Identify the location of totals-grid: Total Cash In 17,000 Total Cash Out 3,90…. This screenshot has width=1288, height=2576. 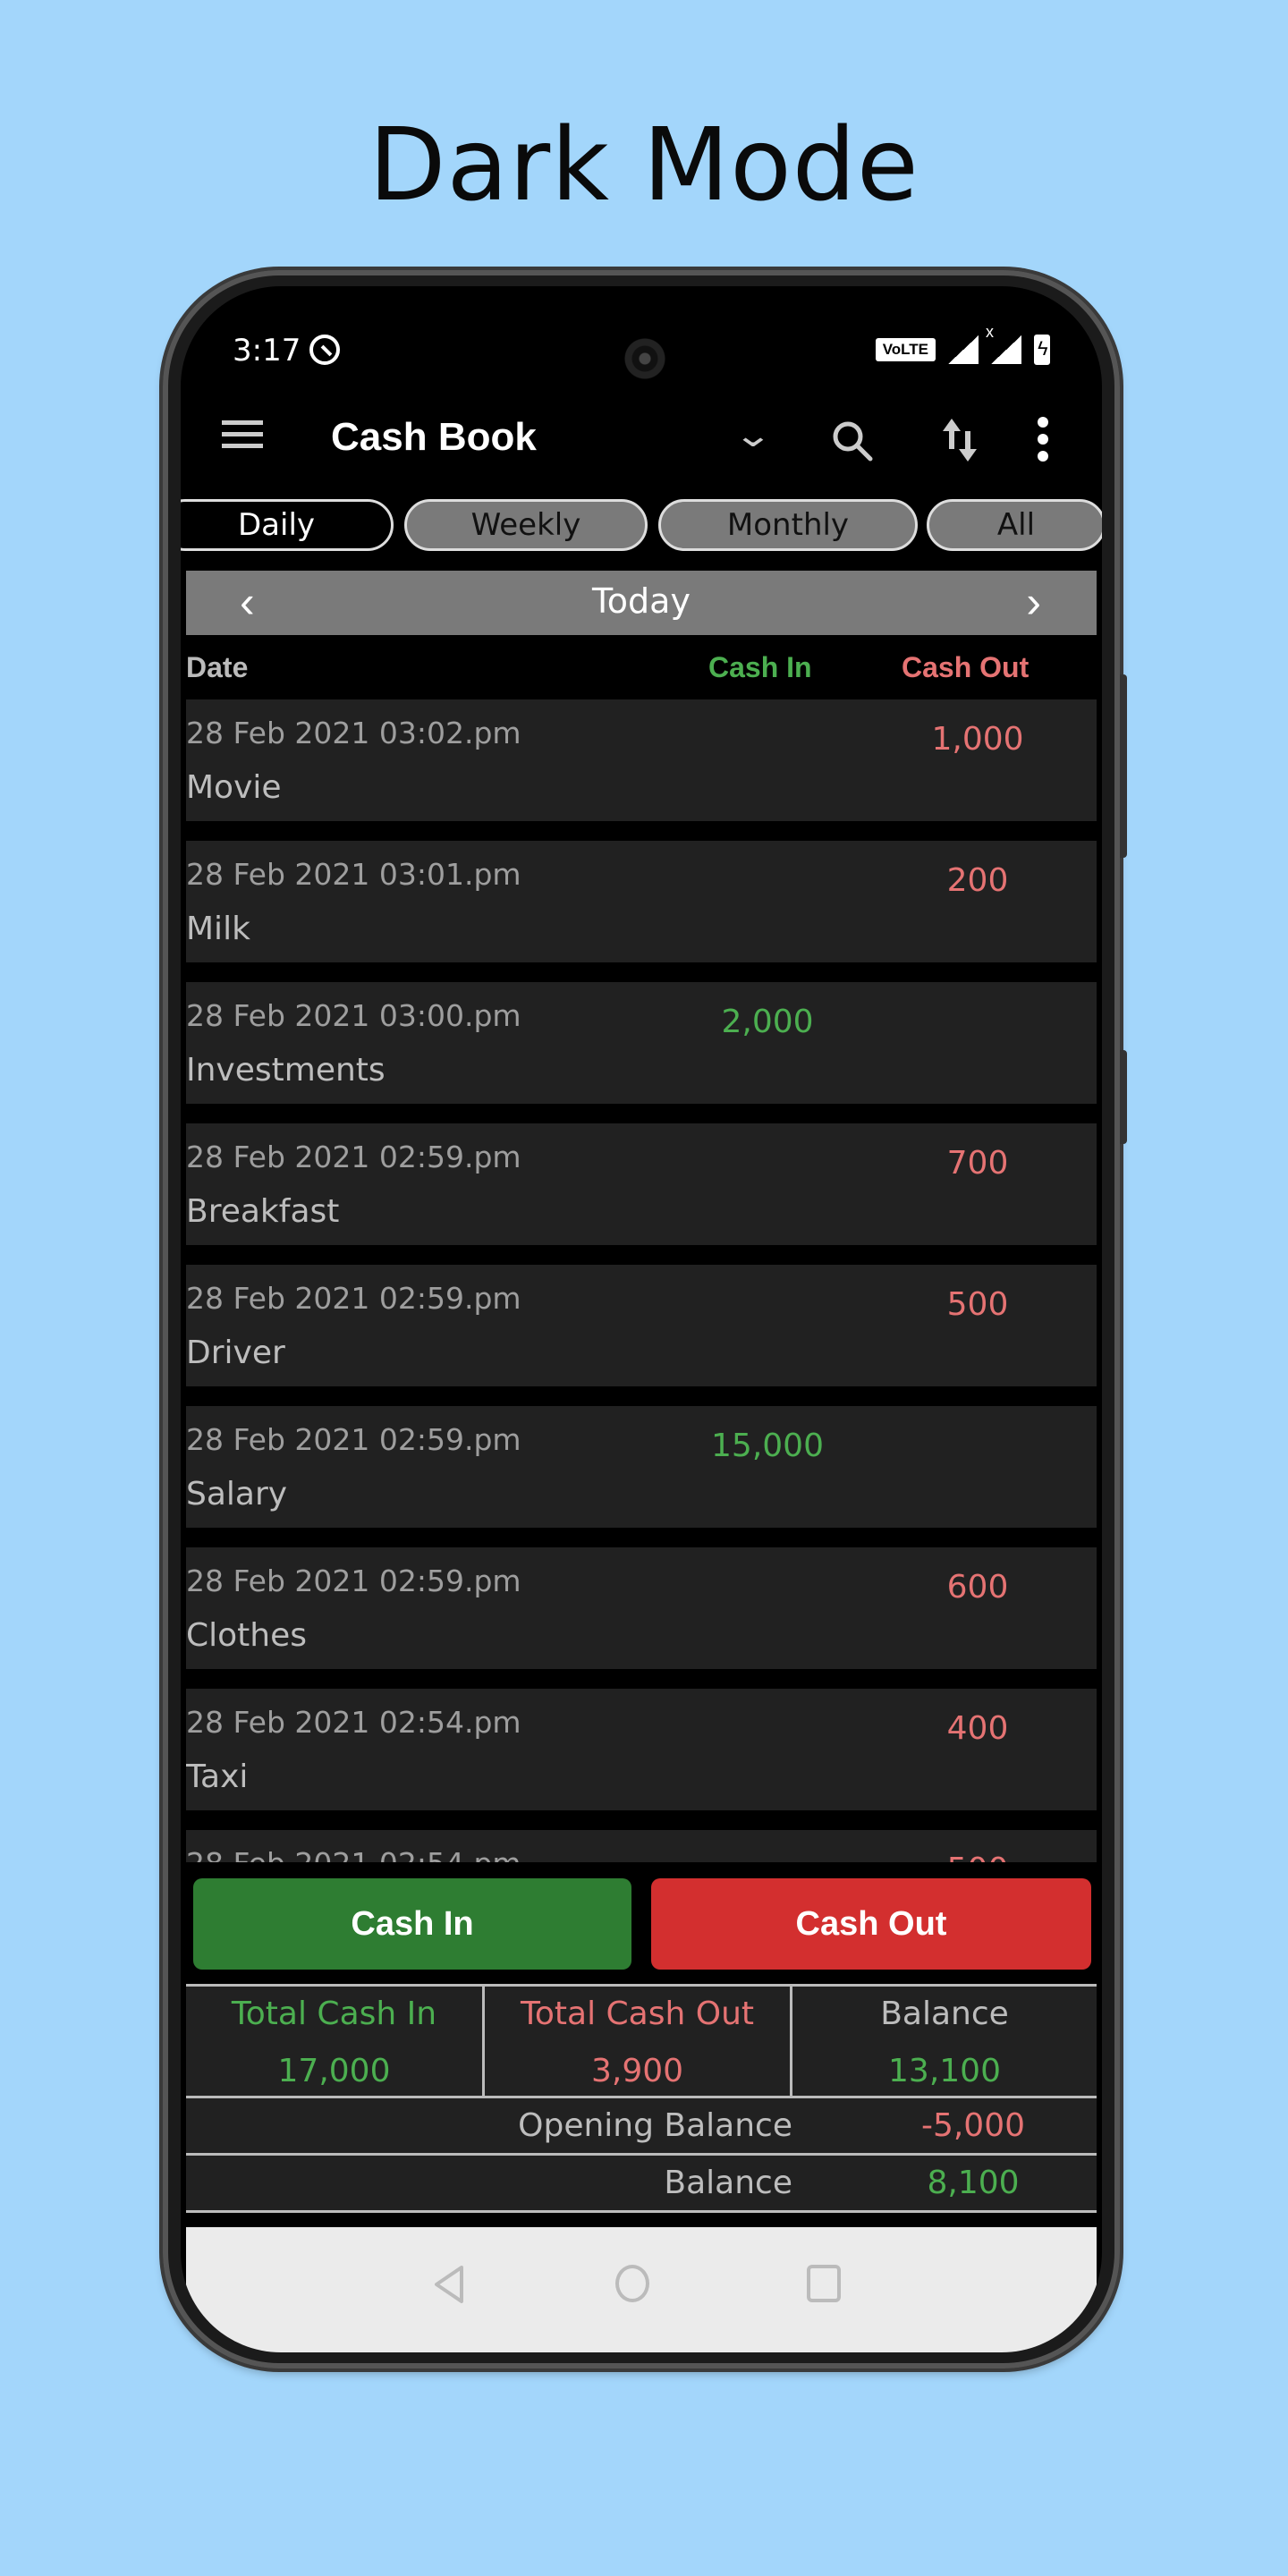
(641, 2041).